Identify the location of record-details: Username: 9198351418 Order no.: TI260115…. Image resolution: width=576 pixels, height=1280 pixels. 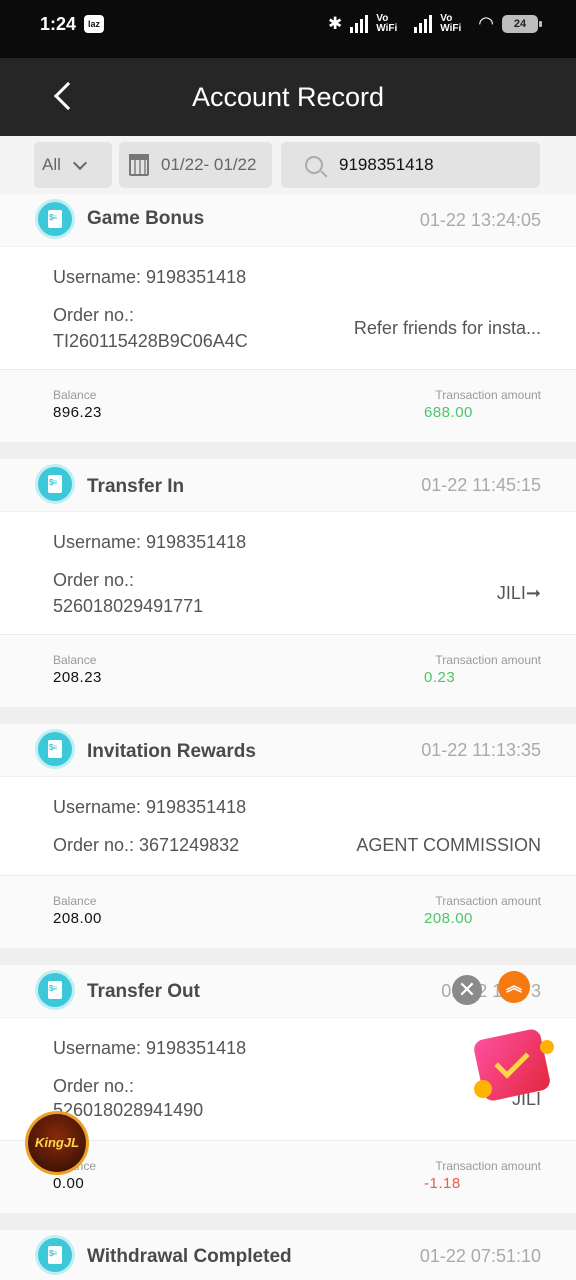
(288, 308).